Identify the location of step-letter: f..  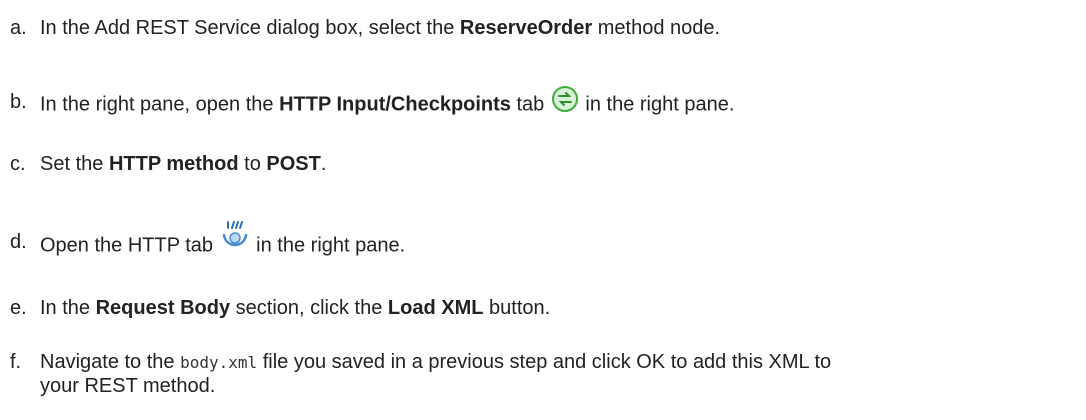
(16, 362).